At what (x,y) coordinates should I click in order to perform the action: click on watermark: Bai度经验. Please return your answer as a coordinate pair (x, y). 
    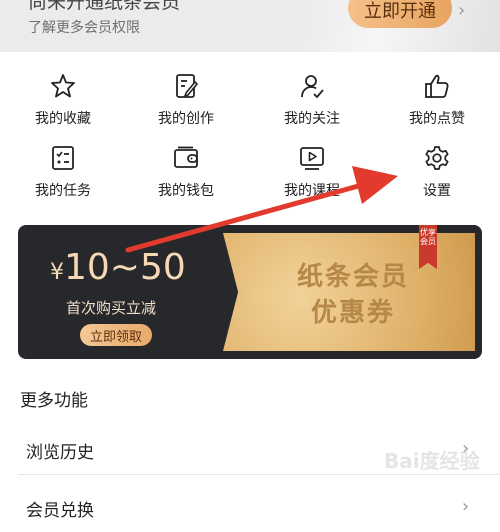
    Looking at the image, I should click on (432, 461).